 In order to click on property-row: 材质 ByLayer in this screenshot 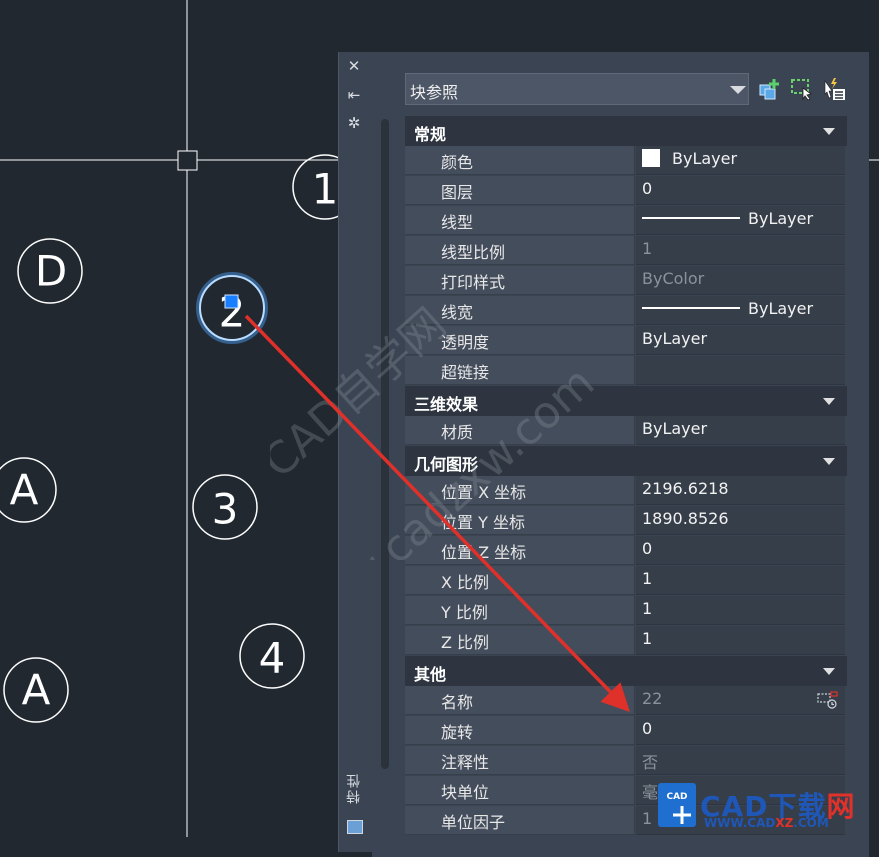, I will do `click(626, 431)`.